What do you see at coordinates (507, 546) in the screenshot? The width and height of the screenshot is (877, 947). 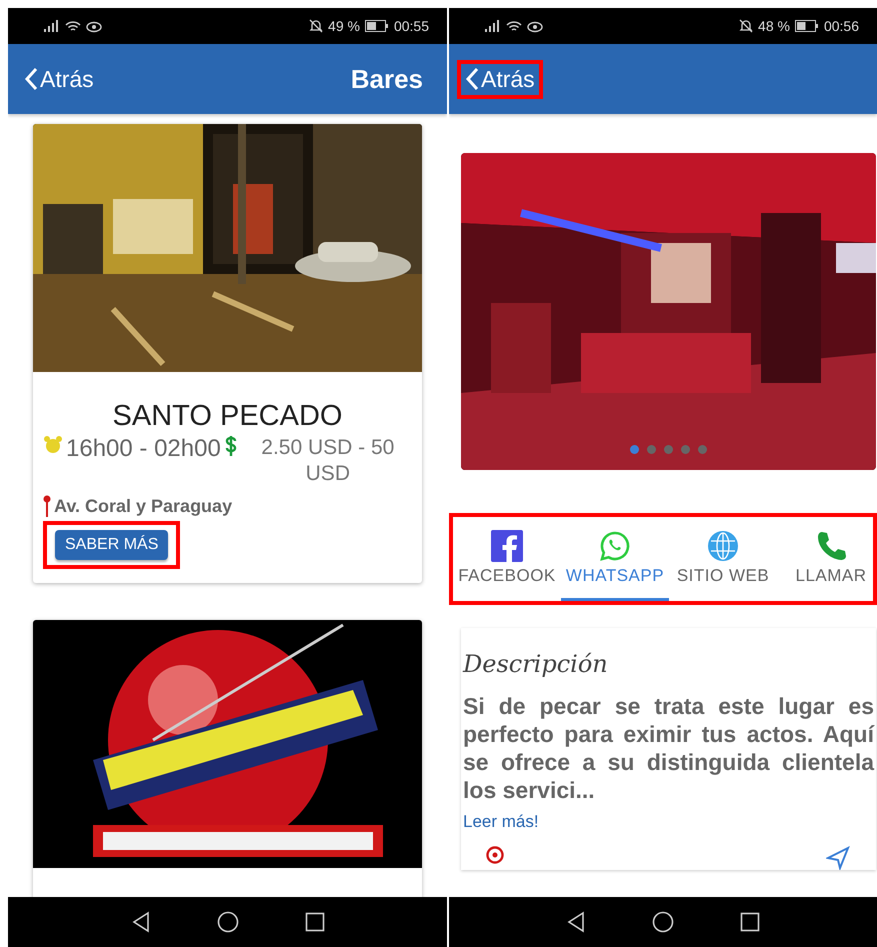 I see `facebook-icon` at bounding box center [507, 546].